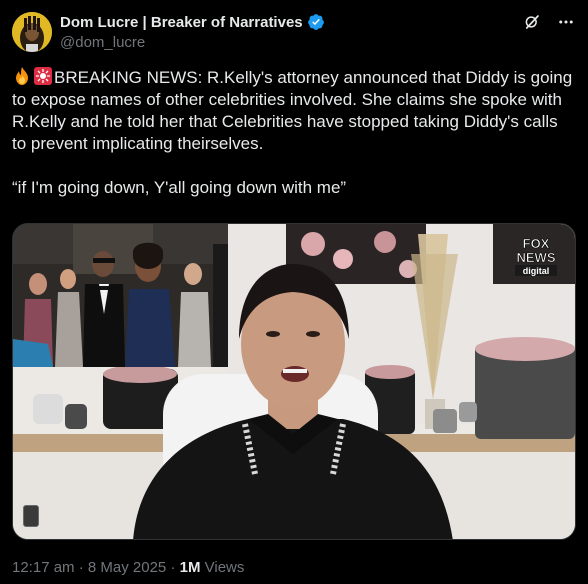 The height and width of the screenshot is (584, 588). Describe the element at coordinates (181, 22) in the screenshot. I see `display-name: Dom Lucre | Breaker of Narratives` at that location.